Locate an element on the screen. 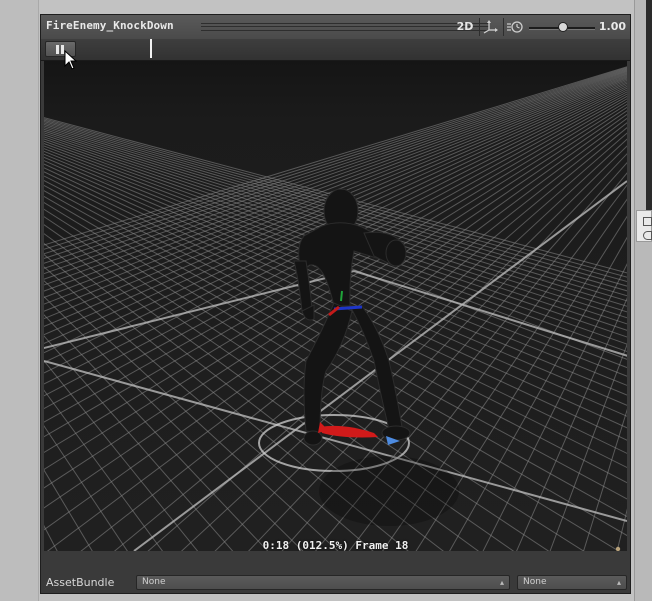  inspector-side-tab is located at coordinates (644, 226).